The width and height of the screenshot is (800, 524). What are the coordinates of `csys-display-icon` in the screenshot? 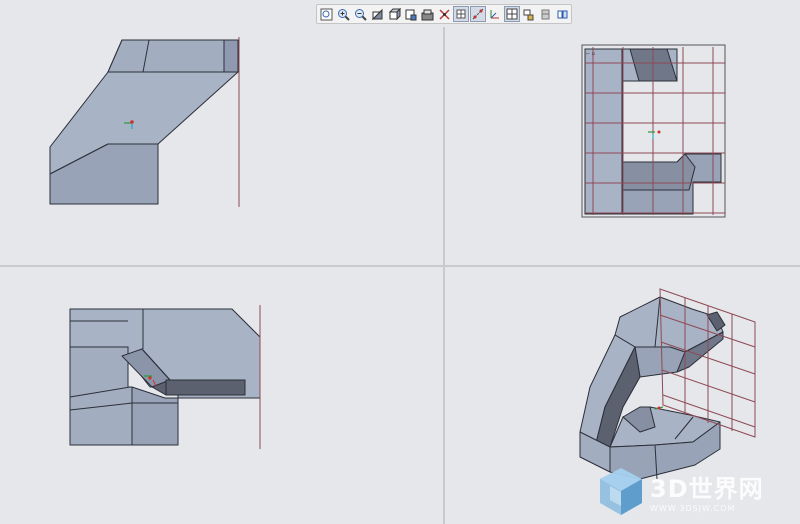 It's located at (495, 14).